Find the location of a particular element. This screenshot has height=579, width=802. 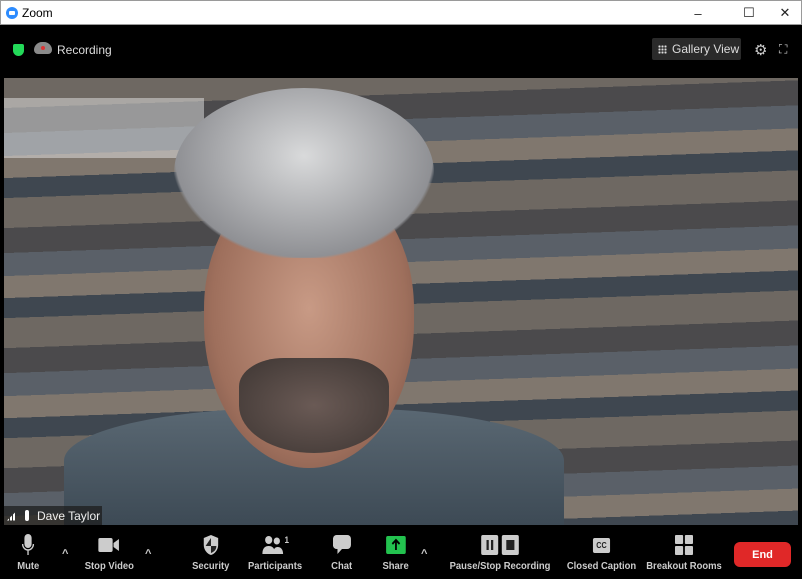

signal-strength-icon is located at coordinates (12, 515).